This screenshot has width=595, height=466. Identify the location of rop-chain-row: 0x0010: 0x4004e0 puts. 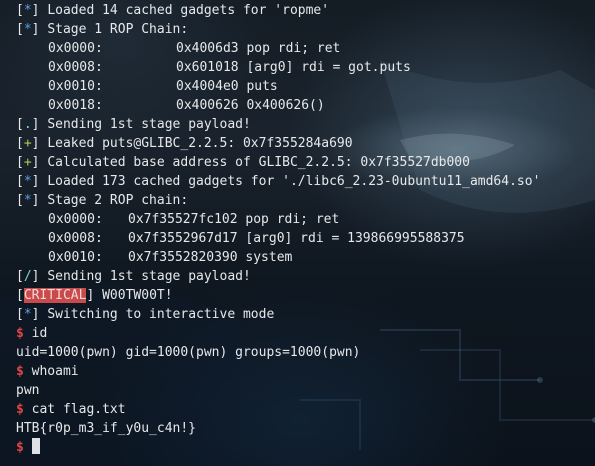
(163, 86).